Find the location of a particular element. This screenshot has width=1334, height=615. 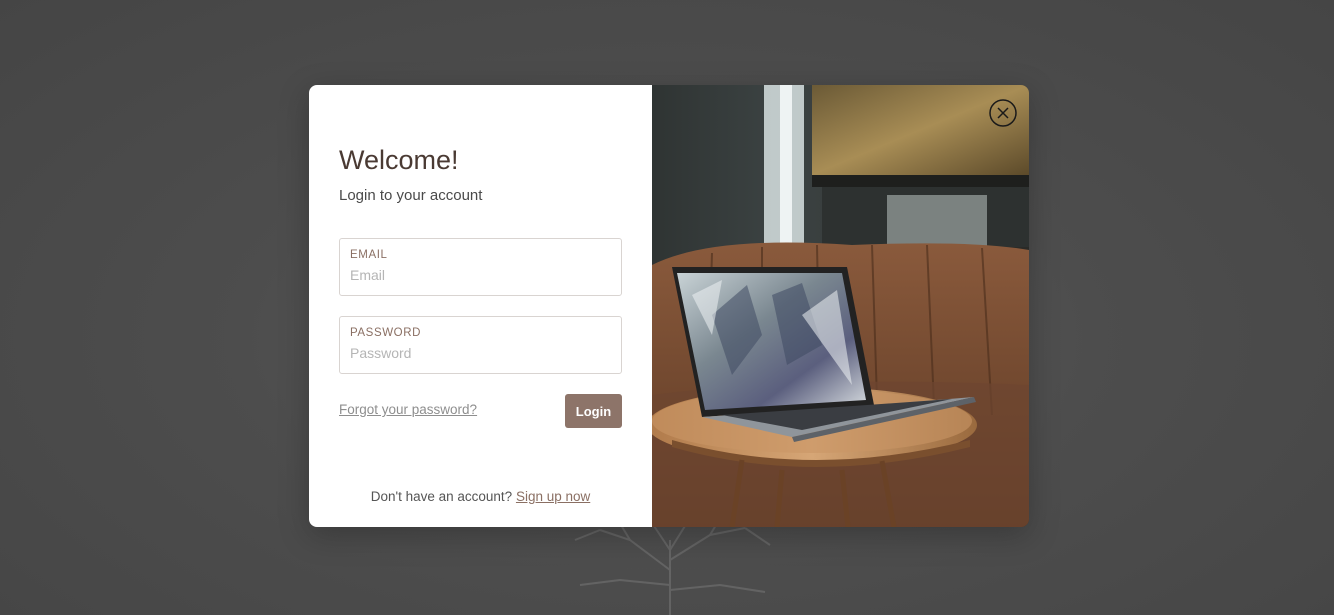

password-field-box: PASSWORD is located at coordinates (480, 345).